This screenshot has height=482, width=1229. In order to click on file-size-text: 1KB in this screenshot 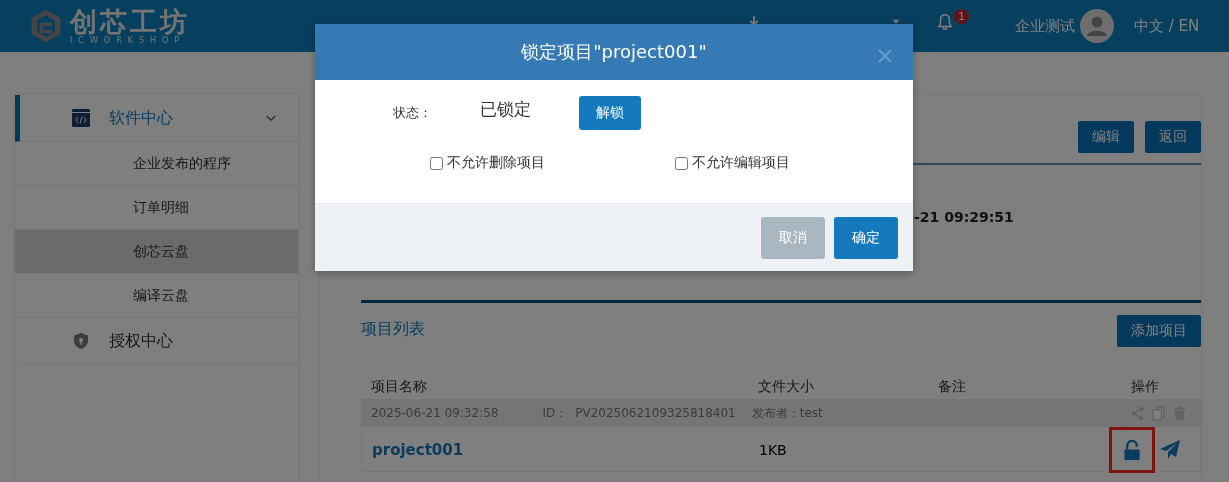, I will do `click(773, 450)`.